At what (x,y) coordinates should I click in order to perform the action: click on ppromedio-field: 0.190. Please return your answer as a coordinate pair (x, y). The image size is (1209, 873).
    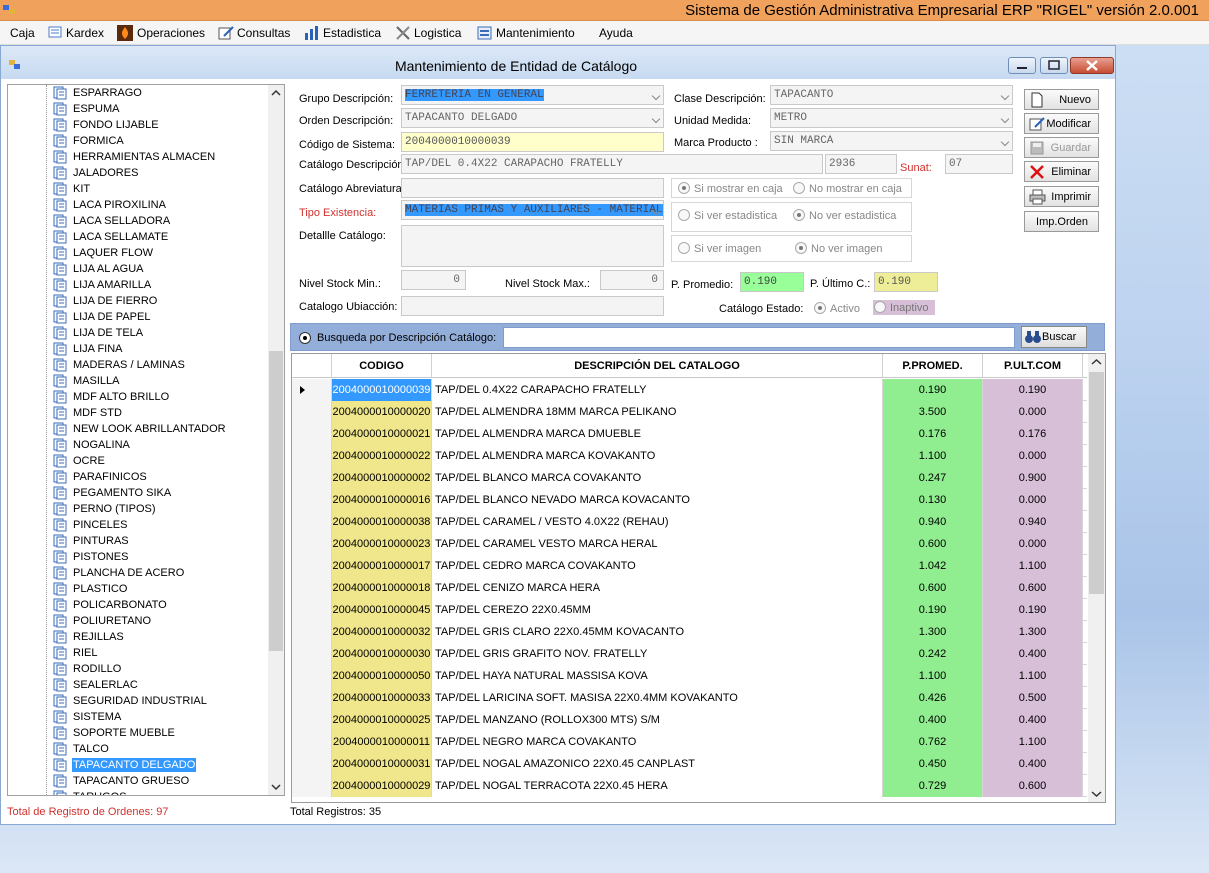
    Looking at the image, I should click on (772, 282).